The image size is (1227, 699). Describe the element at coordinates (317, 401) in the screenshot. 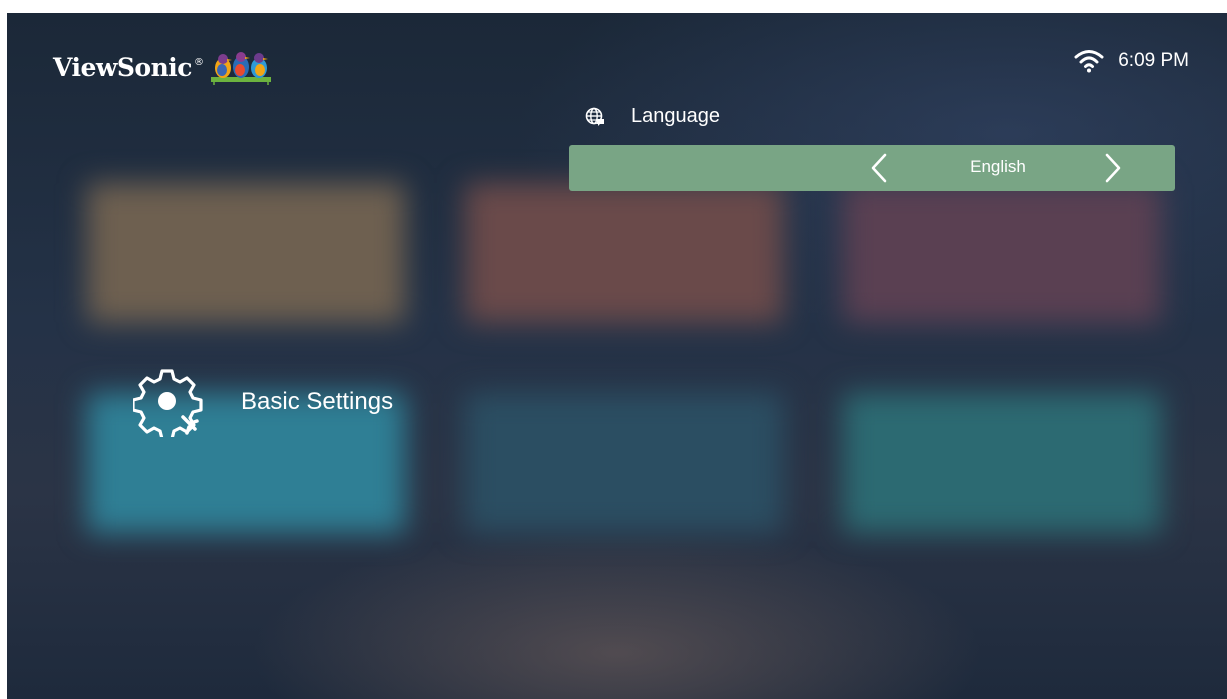

I see `basic-settings-label: Basic Settings` at that location.